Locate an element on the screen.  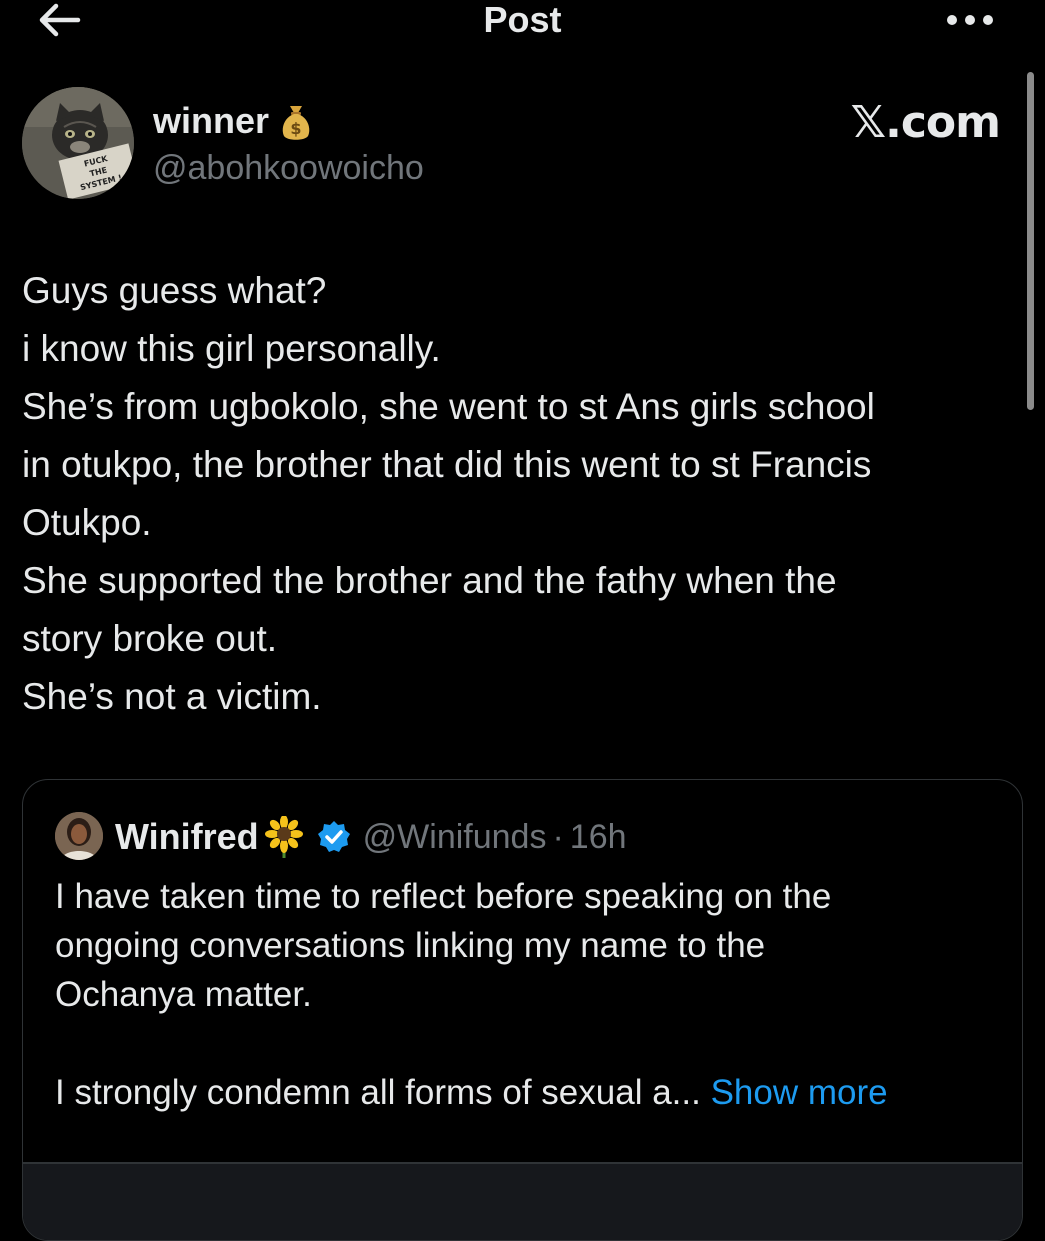
x-com-watermark: 𝕏.com is located at coordinates (925, 122).